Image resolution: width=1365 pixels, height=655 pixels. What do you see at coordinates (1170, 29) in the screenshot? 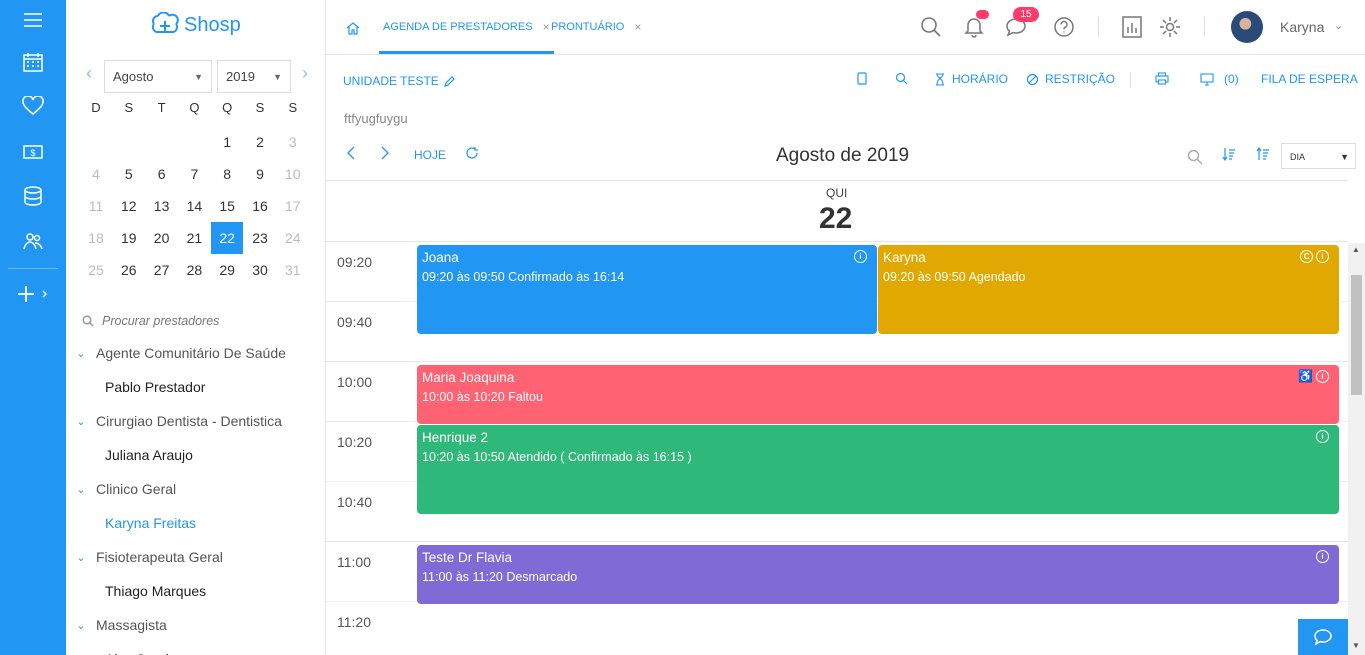
I see `gear-icon` at bounding box center [1170, 29].